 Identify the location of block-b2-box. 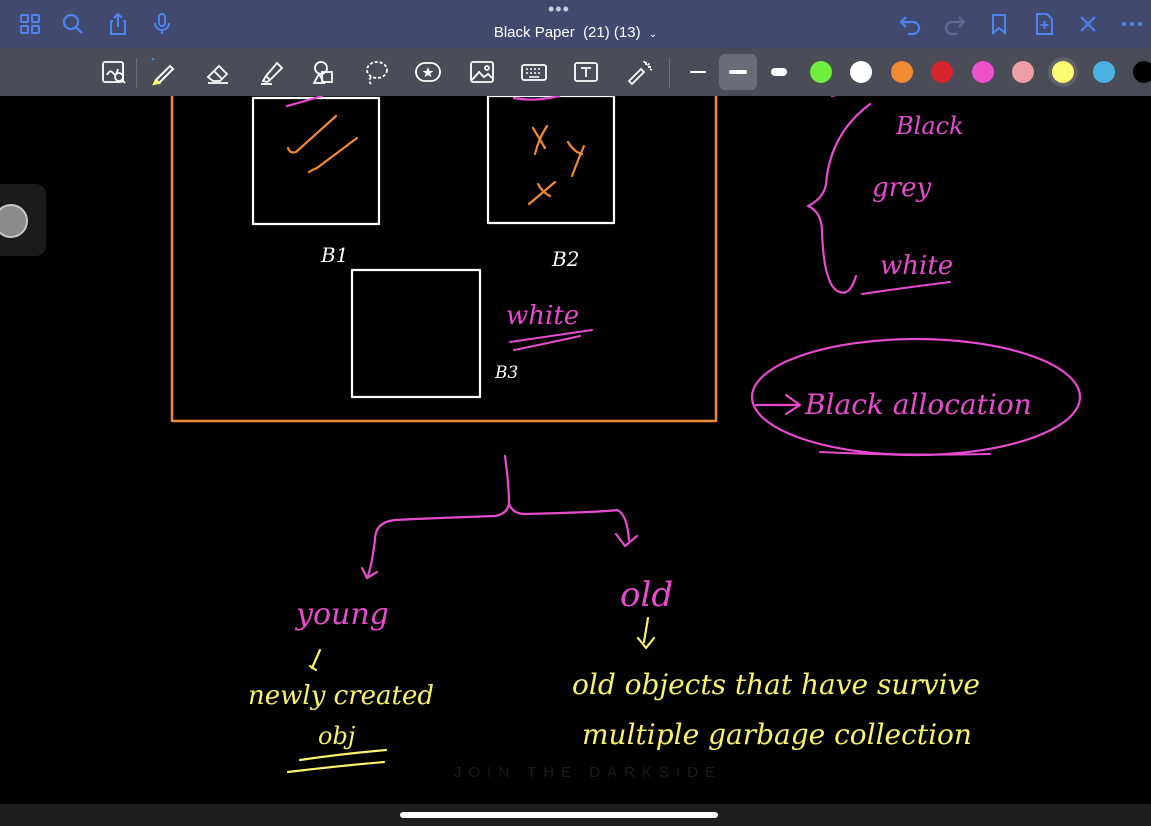
(551, 160).